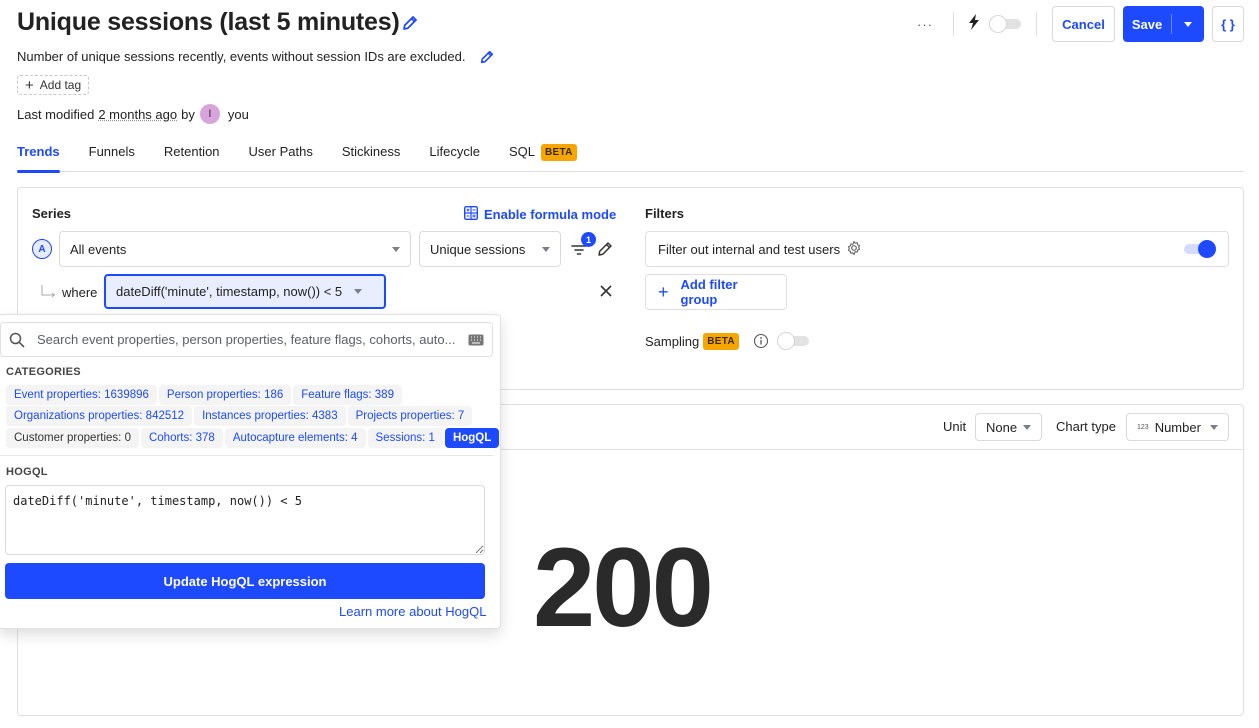  Describe the element at coordinates (454, 151) in the screenshot. I see `tab-label: Lifecycle` at that location.